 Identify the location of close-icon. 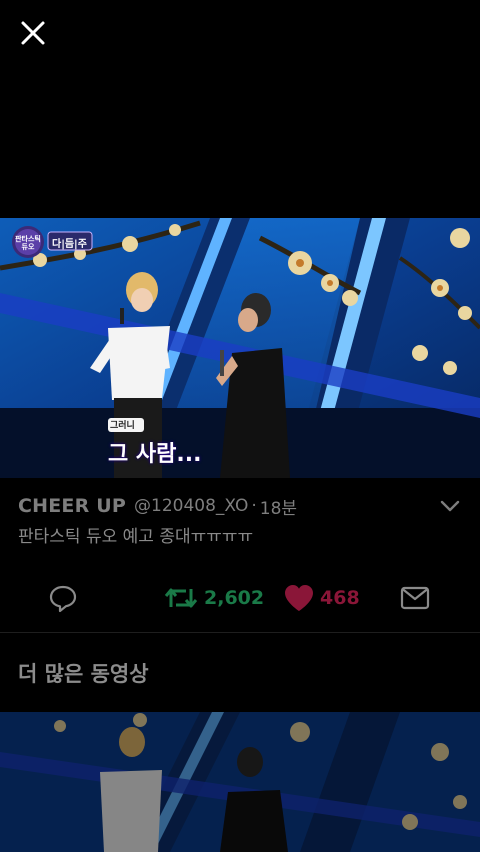
(33, 33).